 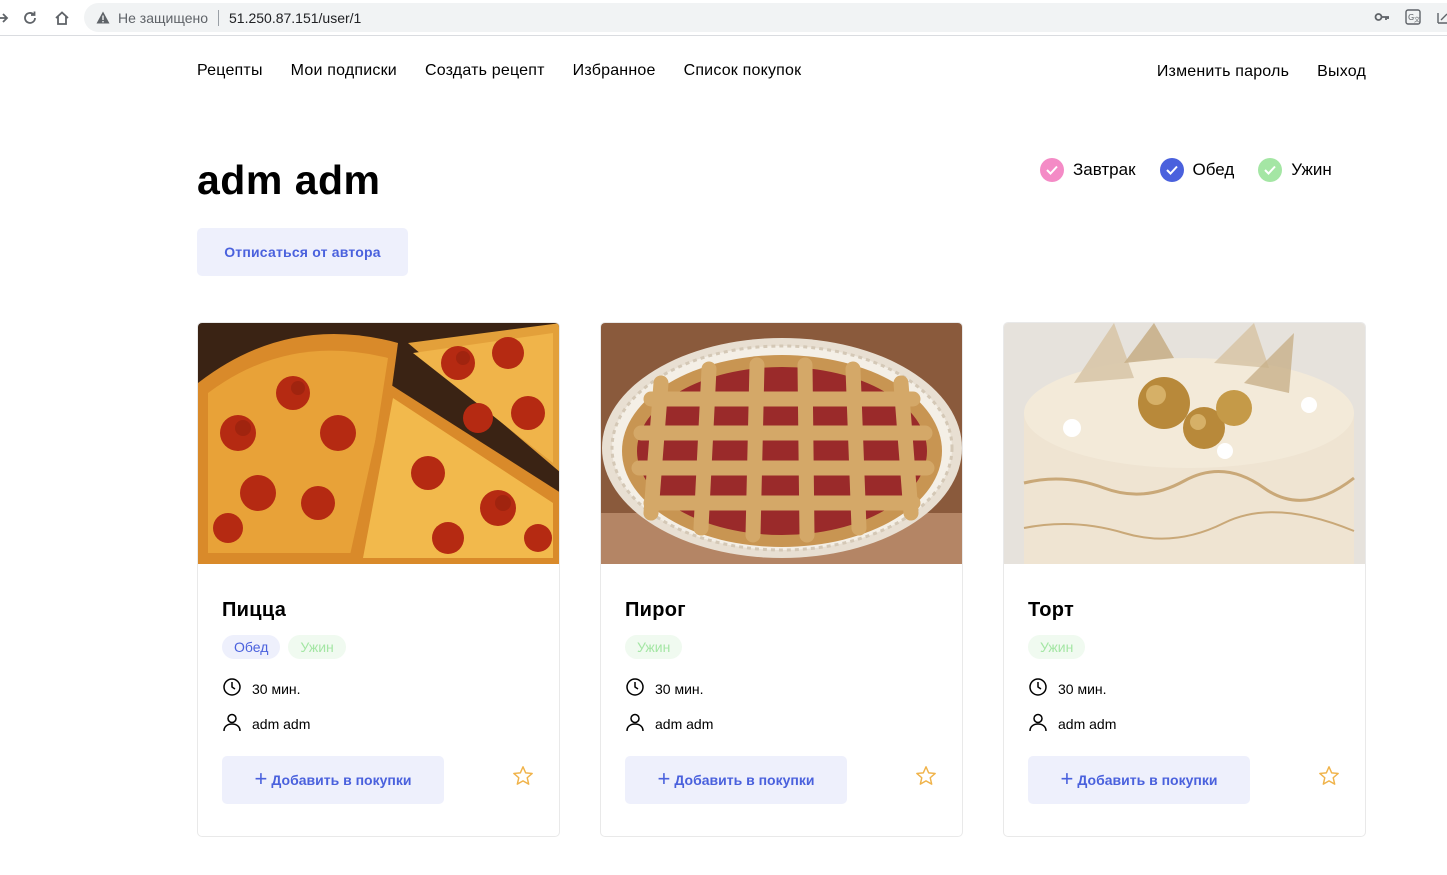 What do you see at coordinates (378, 443) in the screenshot?
I see `recipe-image-pizza` at bounding box center [378, 443].